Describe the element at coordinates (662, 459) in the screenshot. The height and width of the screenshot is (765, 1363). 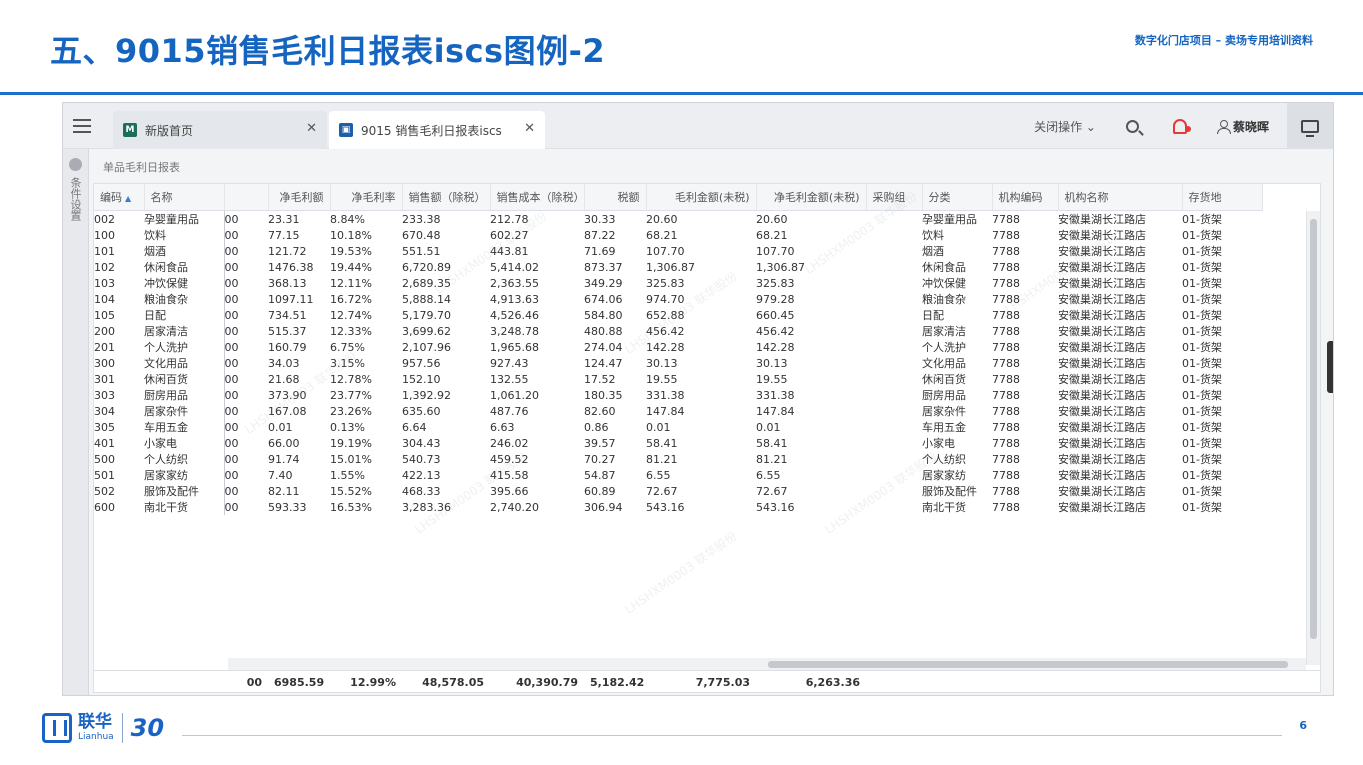
I see `cell-gross-profit: 81.21` at that location.